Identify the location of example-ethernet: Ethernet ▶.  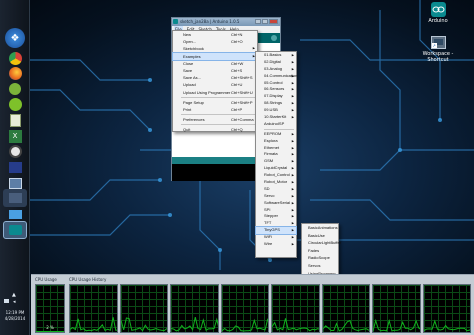
(276, 148).